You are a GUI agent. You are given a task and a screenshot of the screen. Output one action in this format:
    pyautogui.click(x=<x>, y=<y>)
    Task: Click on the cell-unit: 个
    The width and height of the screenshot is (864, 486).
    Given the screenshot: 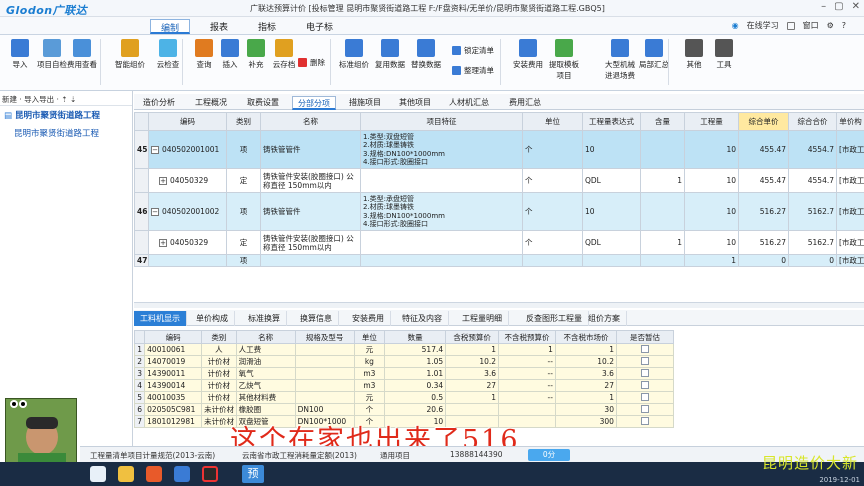 What is the action you would take?
    pyautogui.click(x=552, y=242)
    